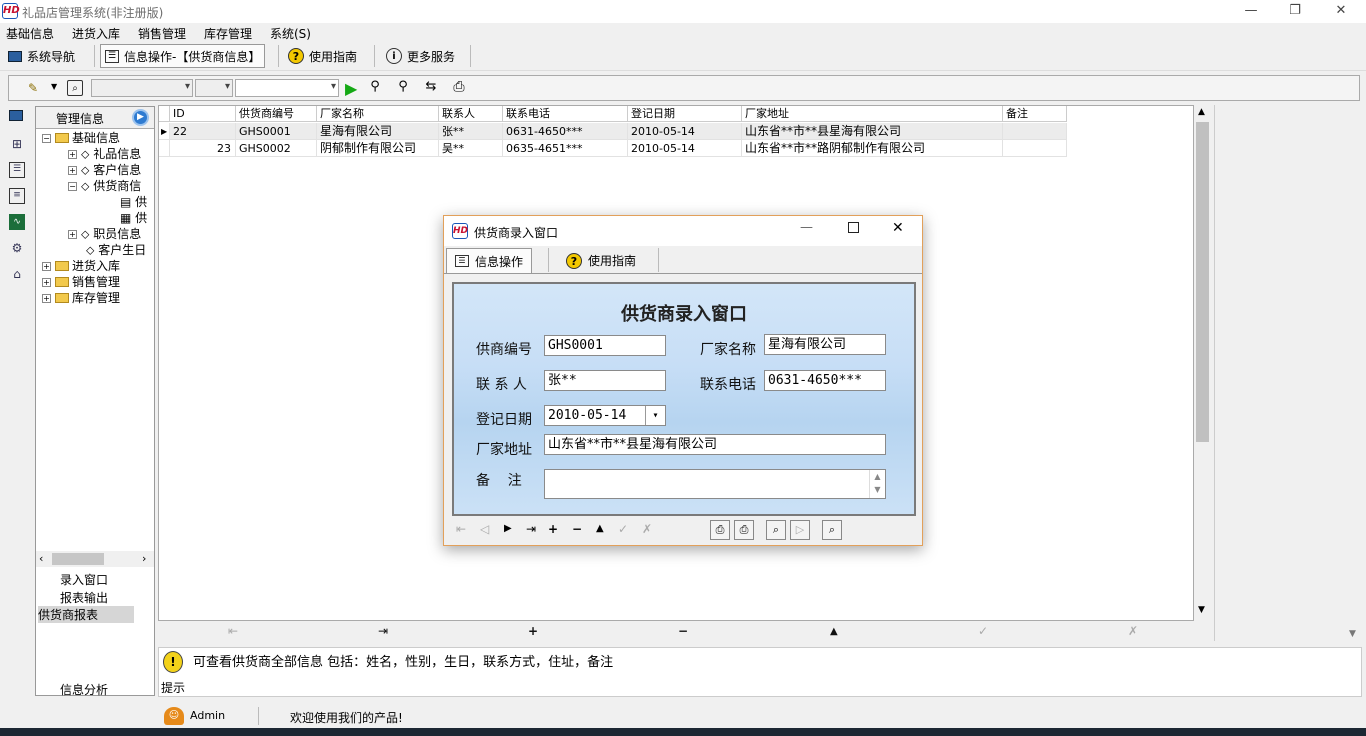 The width and height of the screenshot is (1366, 736). Describe the element at coordinates (81, 266) in the screenshot. I see `tree-node-purchase: + 进货入库` at that location.